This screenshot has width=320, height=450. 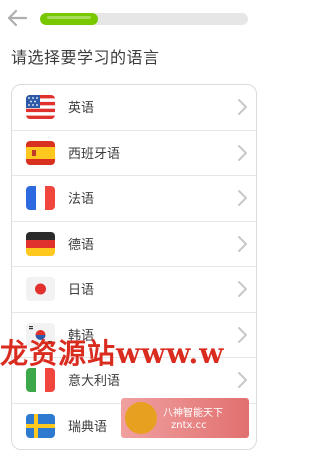 What do you see at coordinates (94, 154) in the screenshot?
I see `language-label: 西班牙语` at bounding box center [94, 154].